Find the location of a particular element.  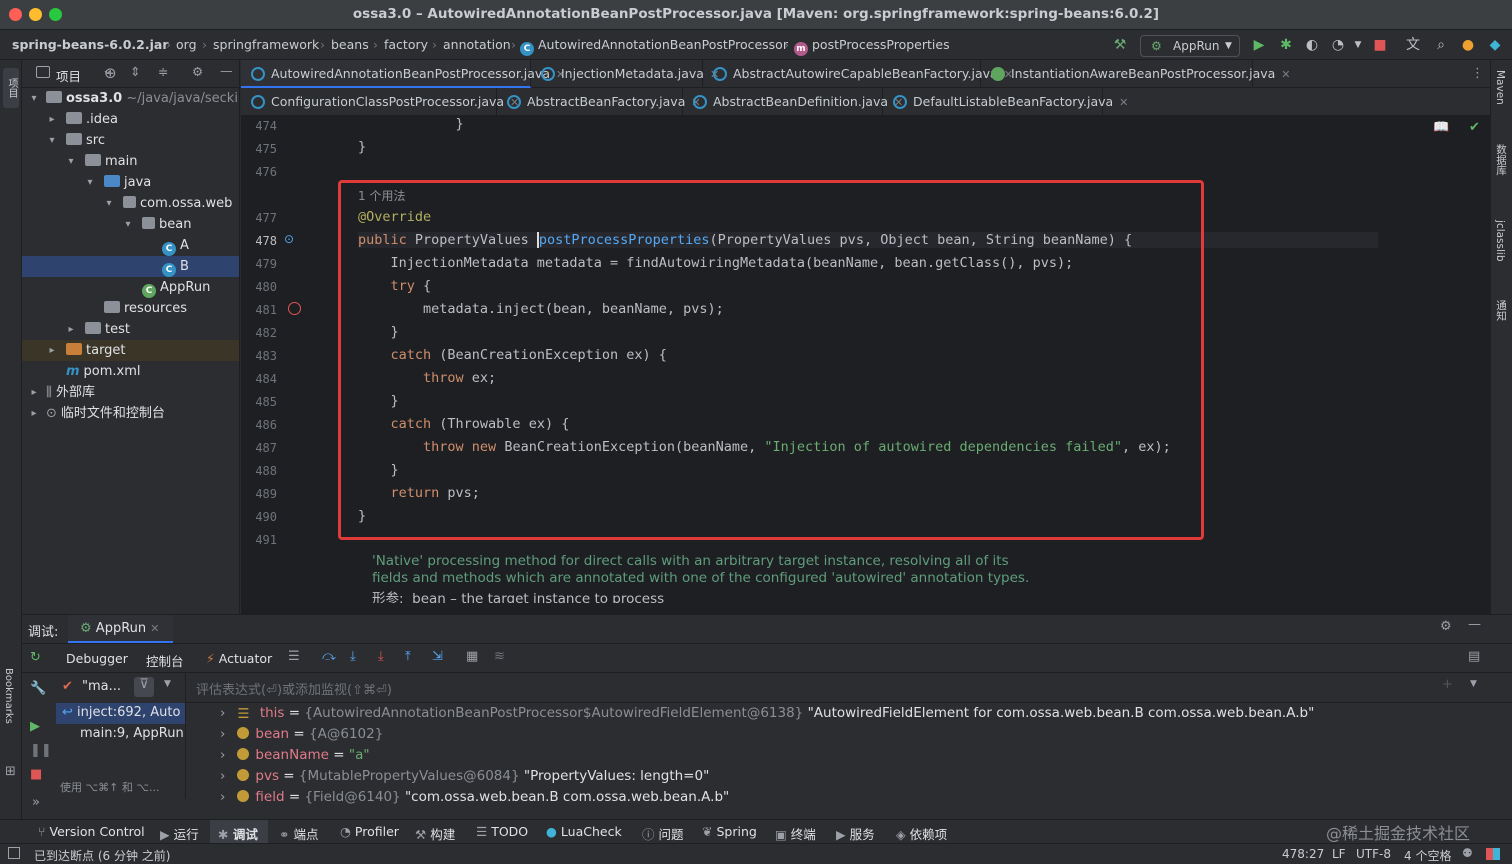

step-over-icon: ⤼ is located at coordinates (329, 656).